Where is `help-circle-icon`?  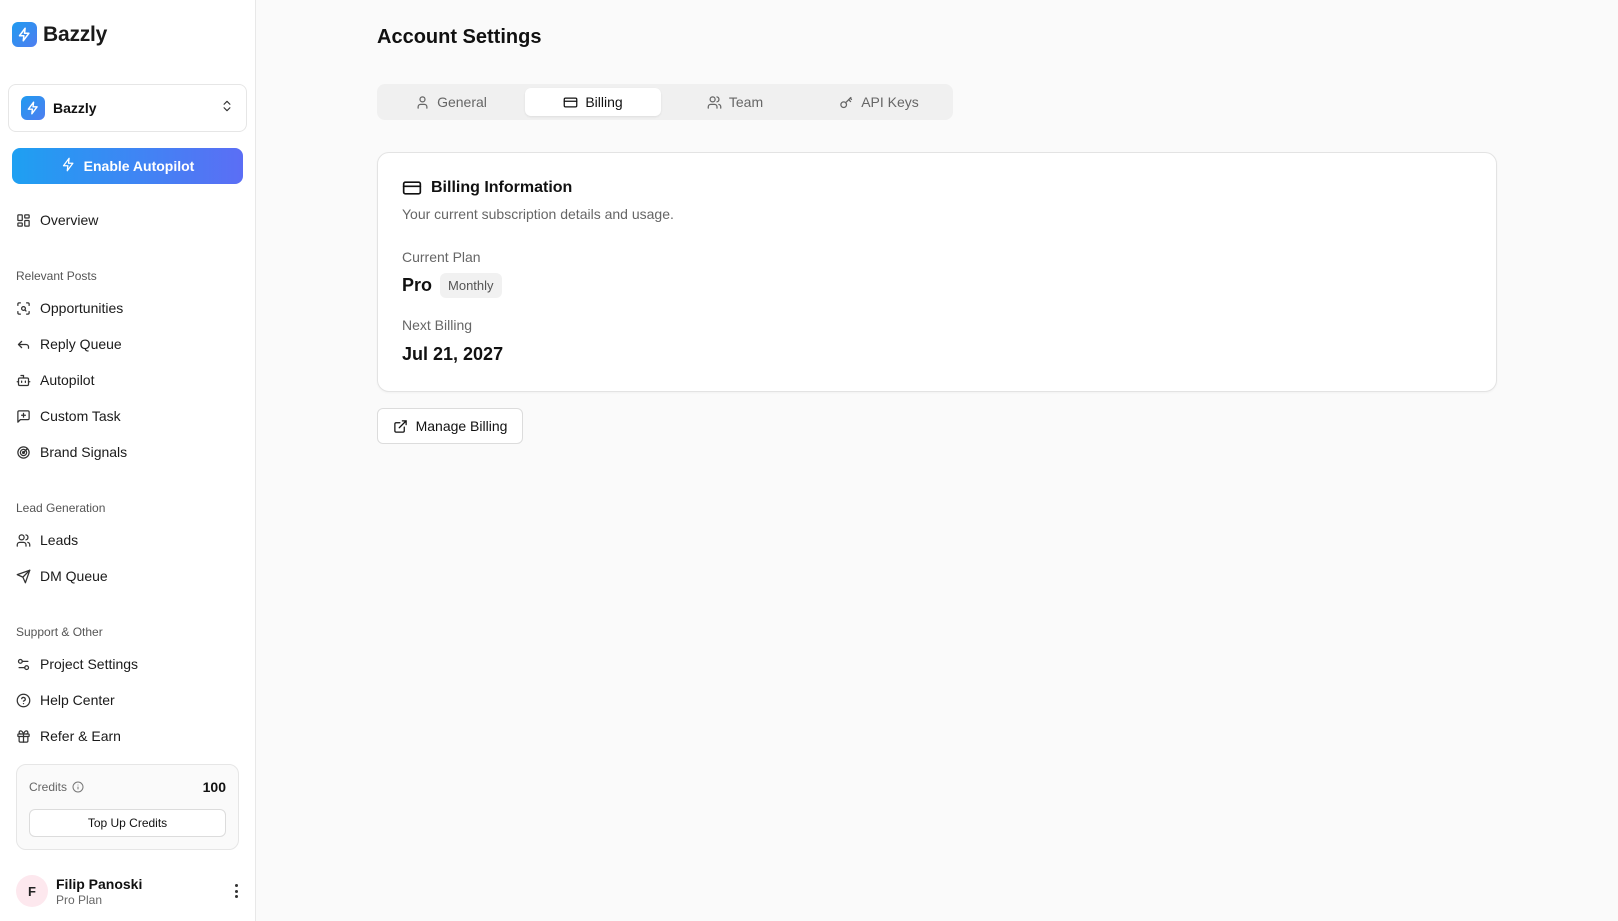
help-circle-icon is located at coordinates (23, 700).